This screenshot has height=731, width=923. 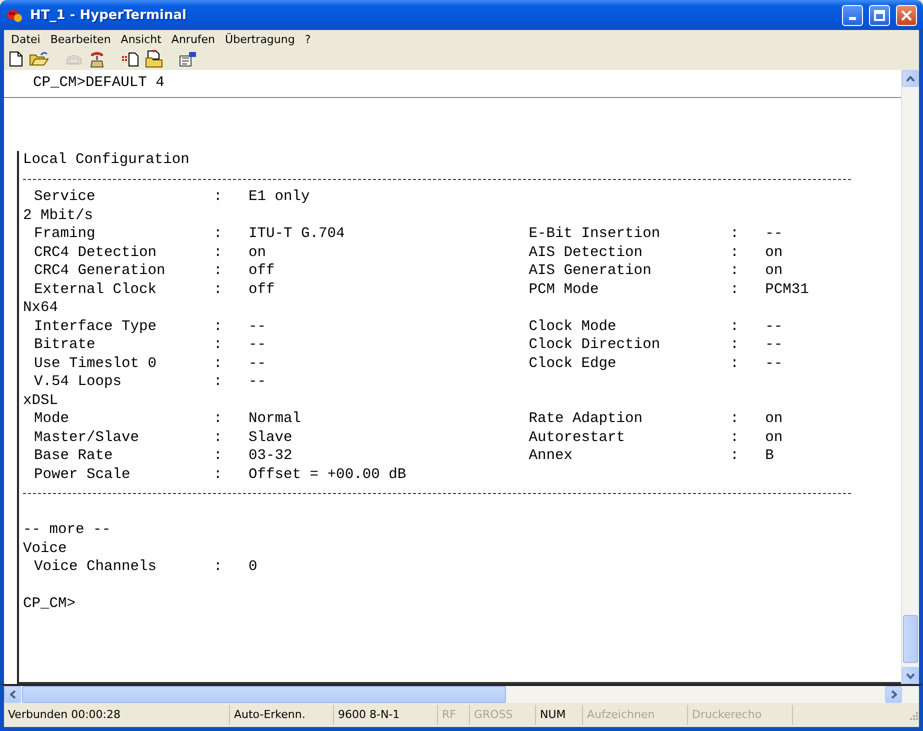 What do you see at coordinates (130, 59) in the screenshot?
I see `page-icon` at bounding box center [130, 59].